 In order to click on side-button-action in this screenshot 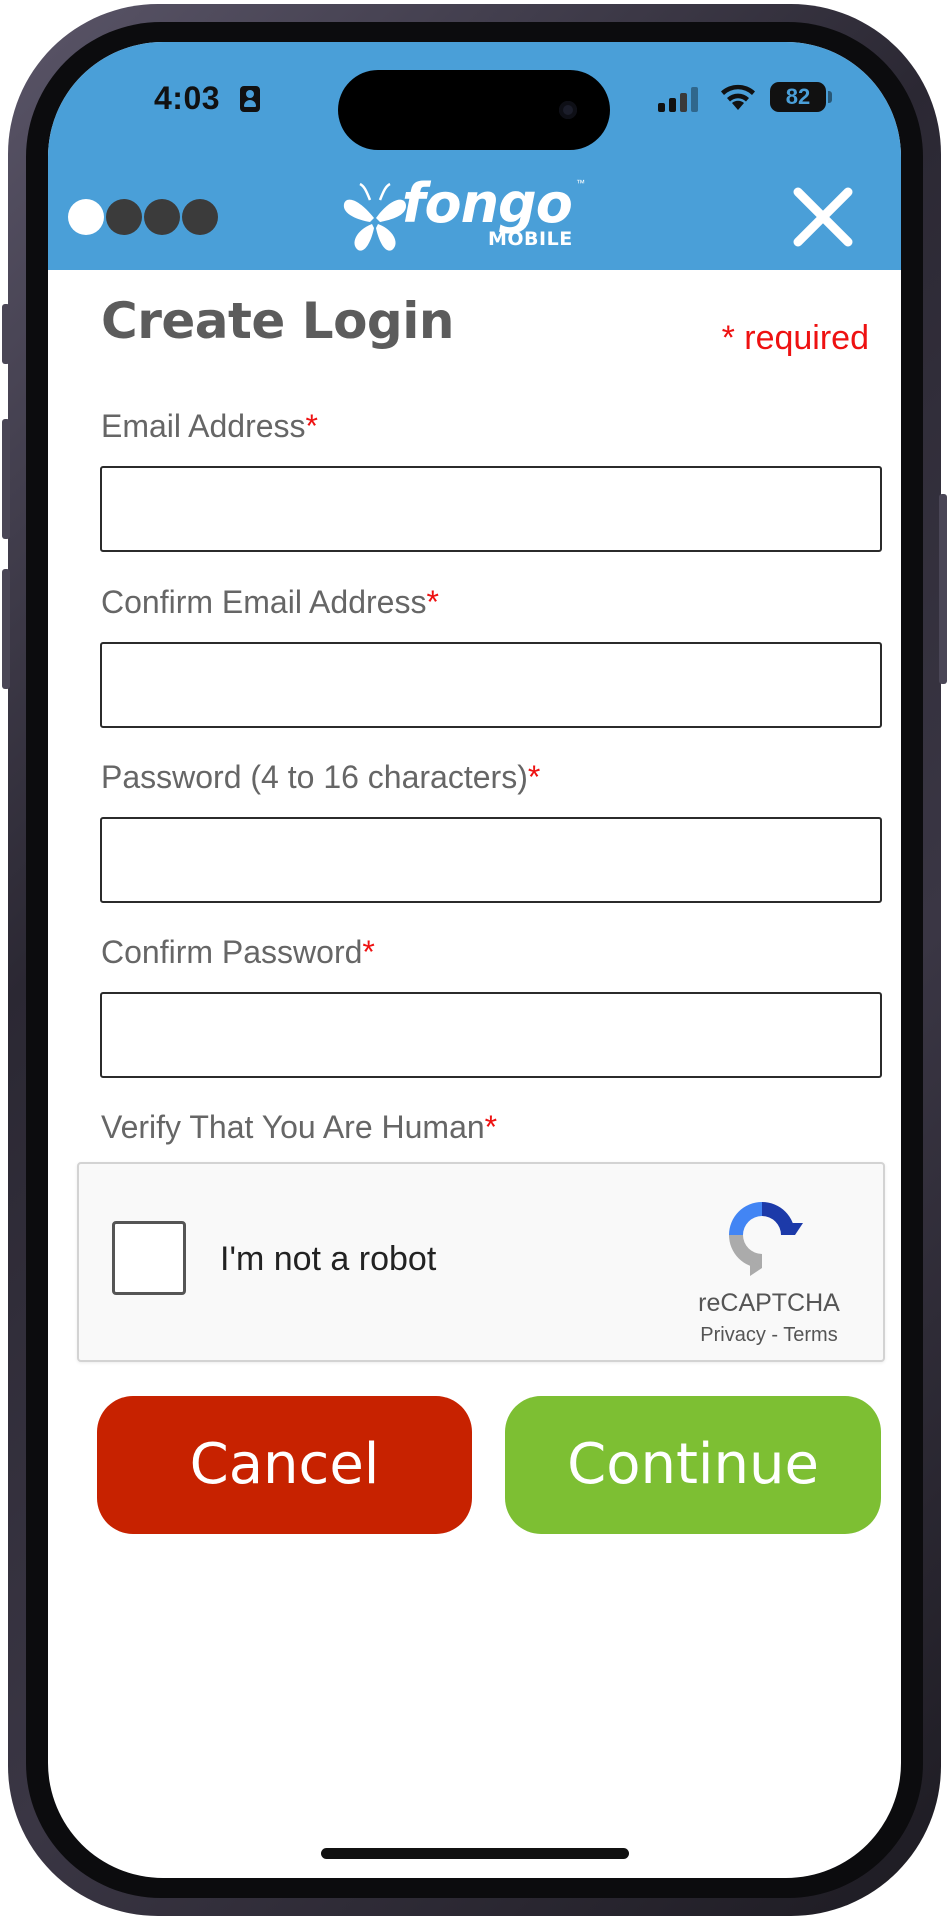, I will do `click(6, 334)`.